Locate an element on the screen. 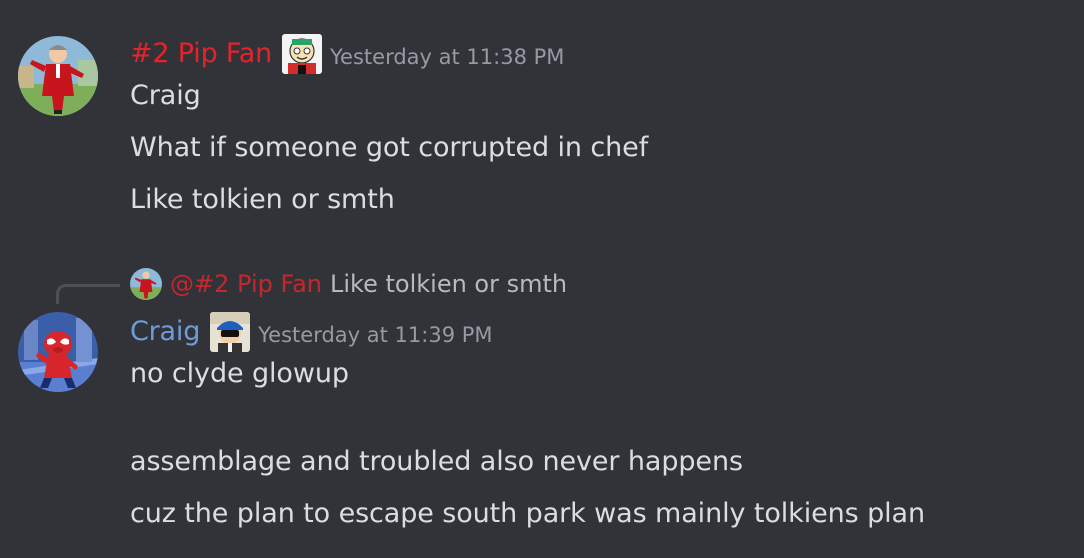  timestamp: Yesterday at 11:39 PM is located at coordinates (375, 335).